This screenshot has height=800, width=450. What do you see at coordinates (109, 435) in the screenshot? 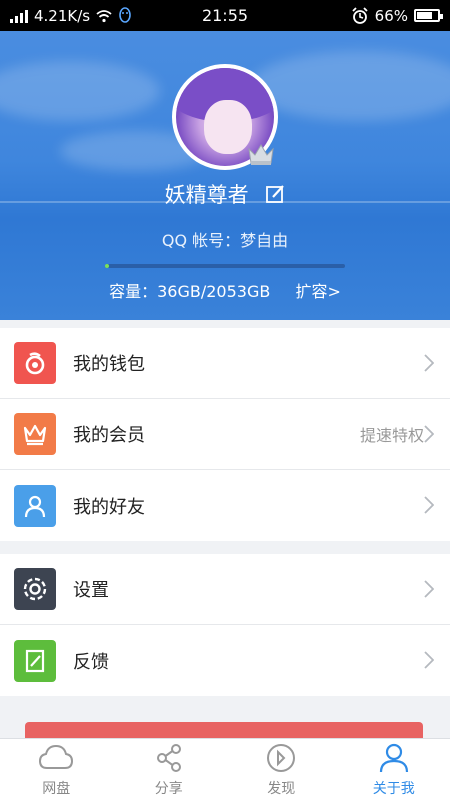
I see `menu-item-label: 我的会员` at bounding box center [109, 435].